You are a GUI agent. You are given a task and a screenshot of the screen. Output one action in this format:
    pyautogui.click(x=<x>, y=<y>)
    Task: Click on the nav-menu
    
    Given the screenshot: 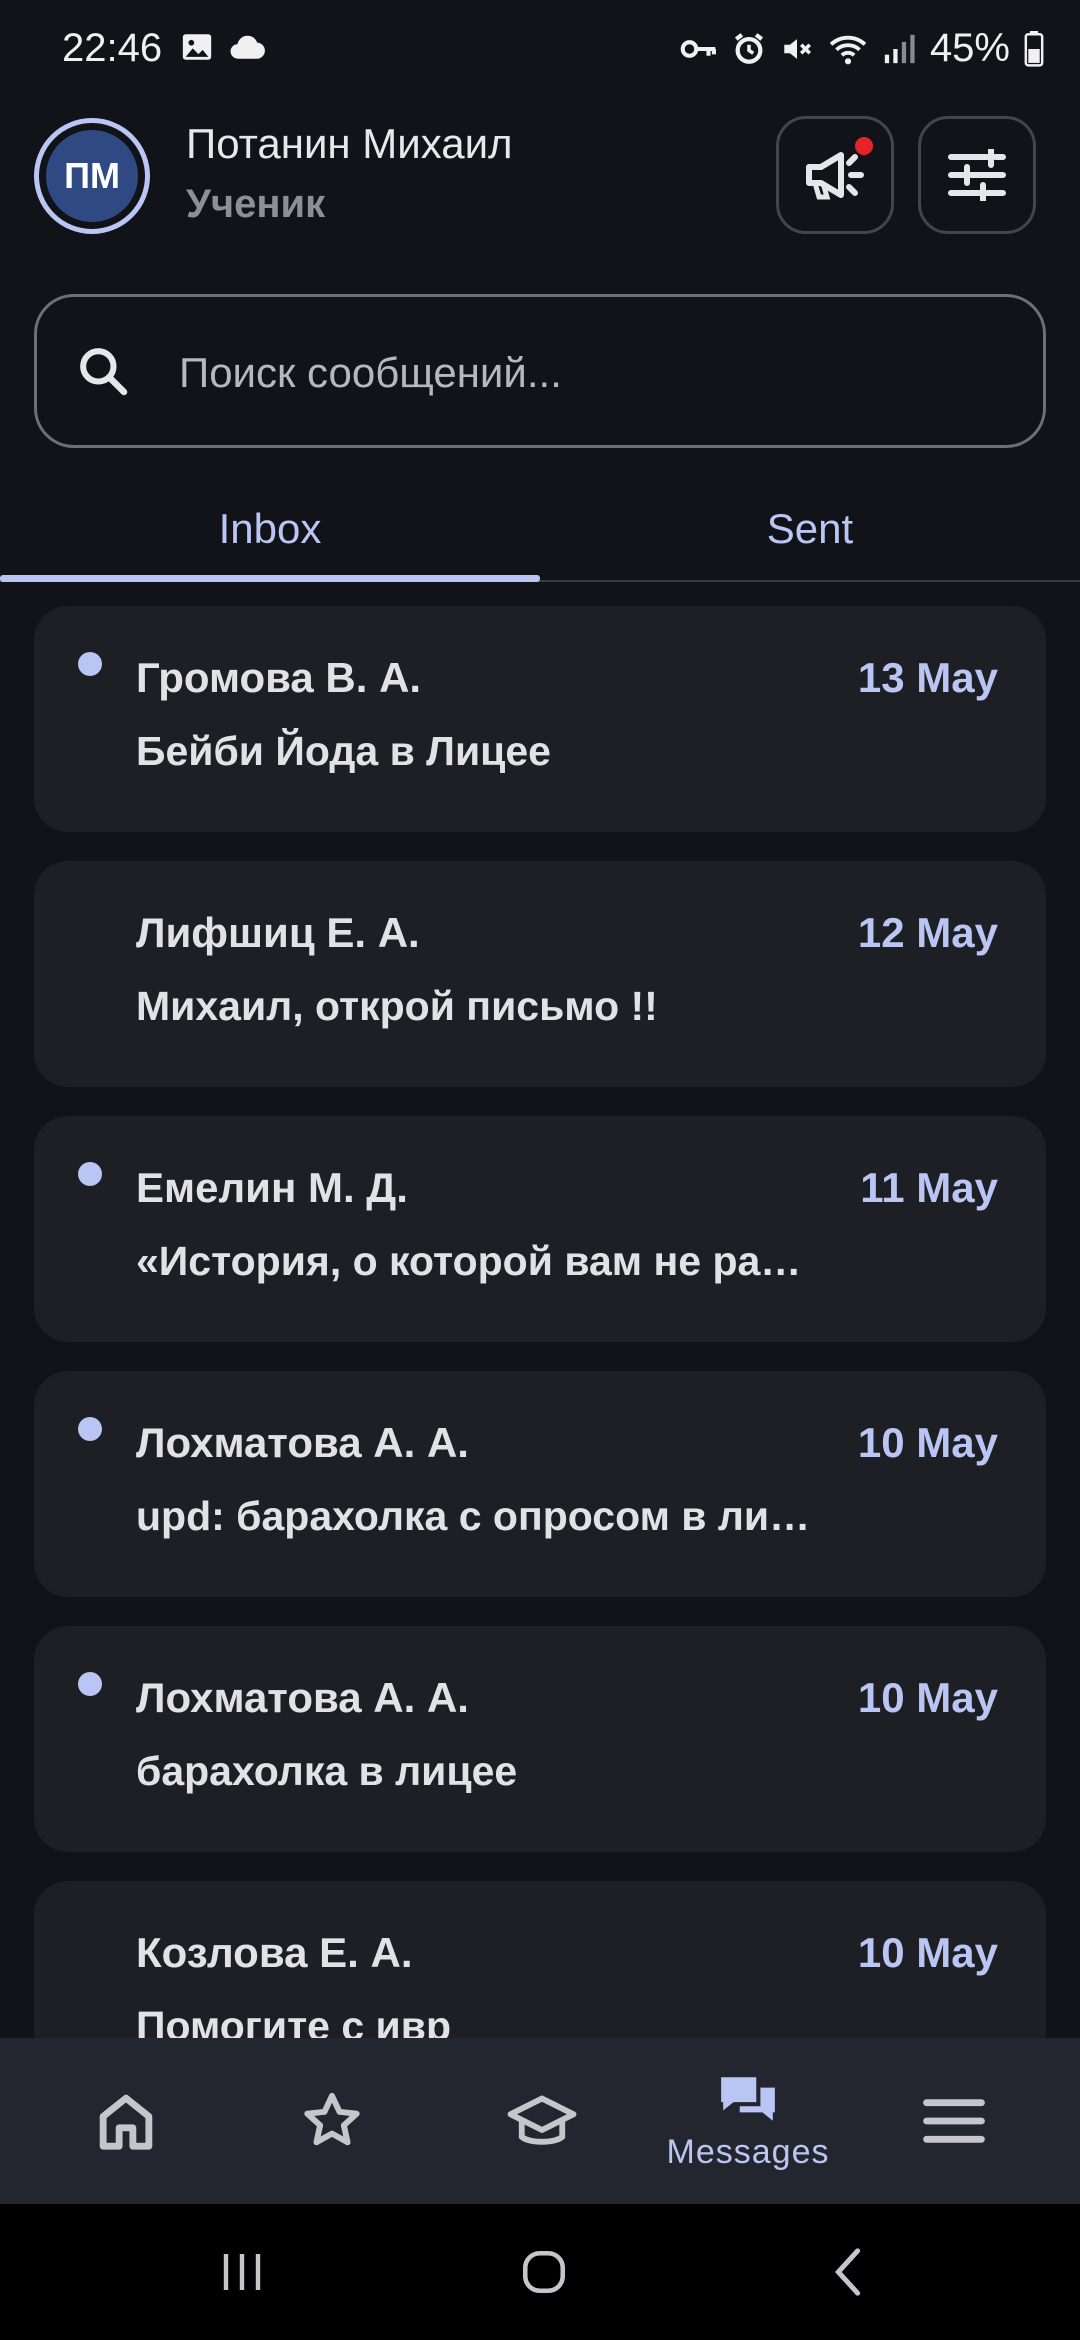 What is the action you would take?
    pyautogui.click(x=954, y=2121)
    